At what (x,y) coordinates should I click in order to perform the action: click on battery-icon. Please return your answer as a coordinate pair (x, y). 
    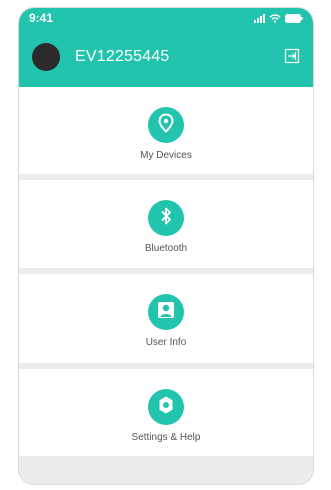
    Looking at the image, I should click on (294, 18).